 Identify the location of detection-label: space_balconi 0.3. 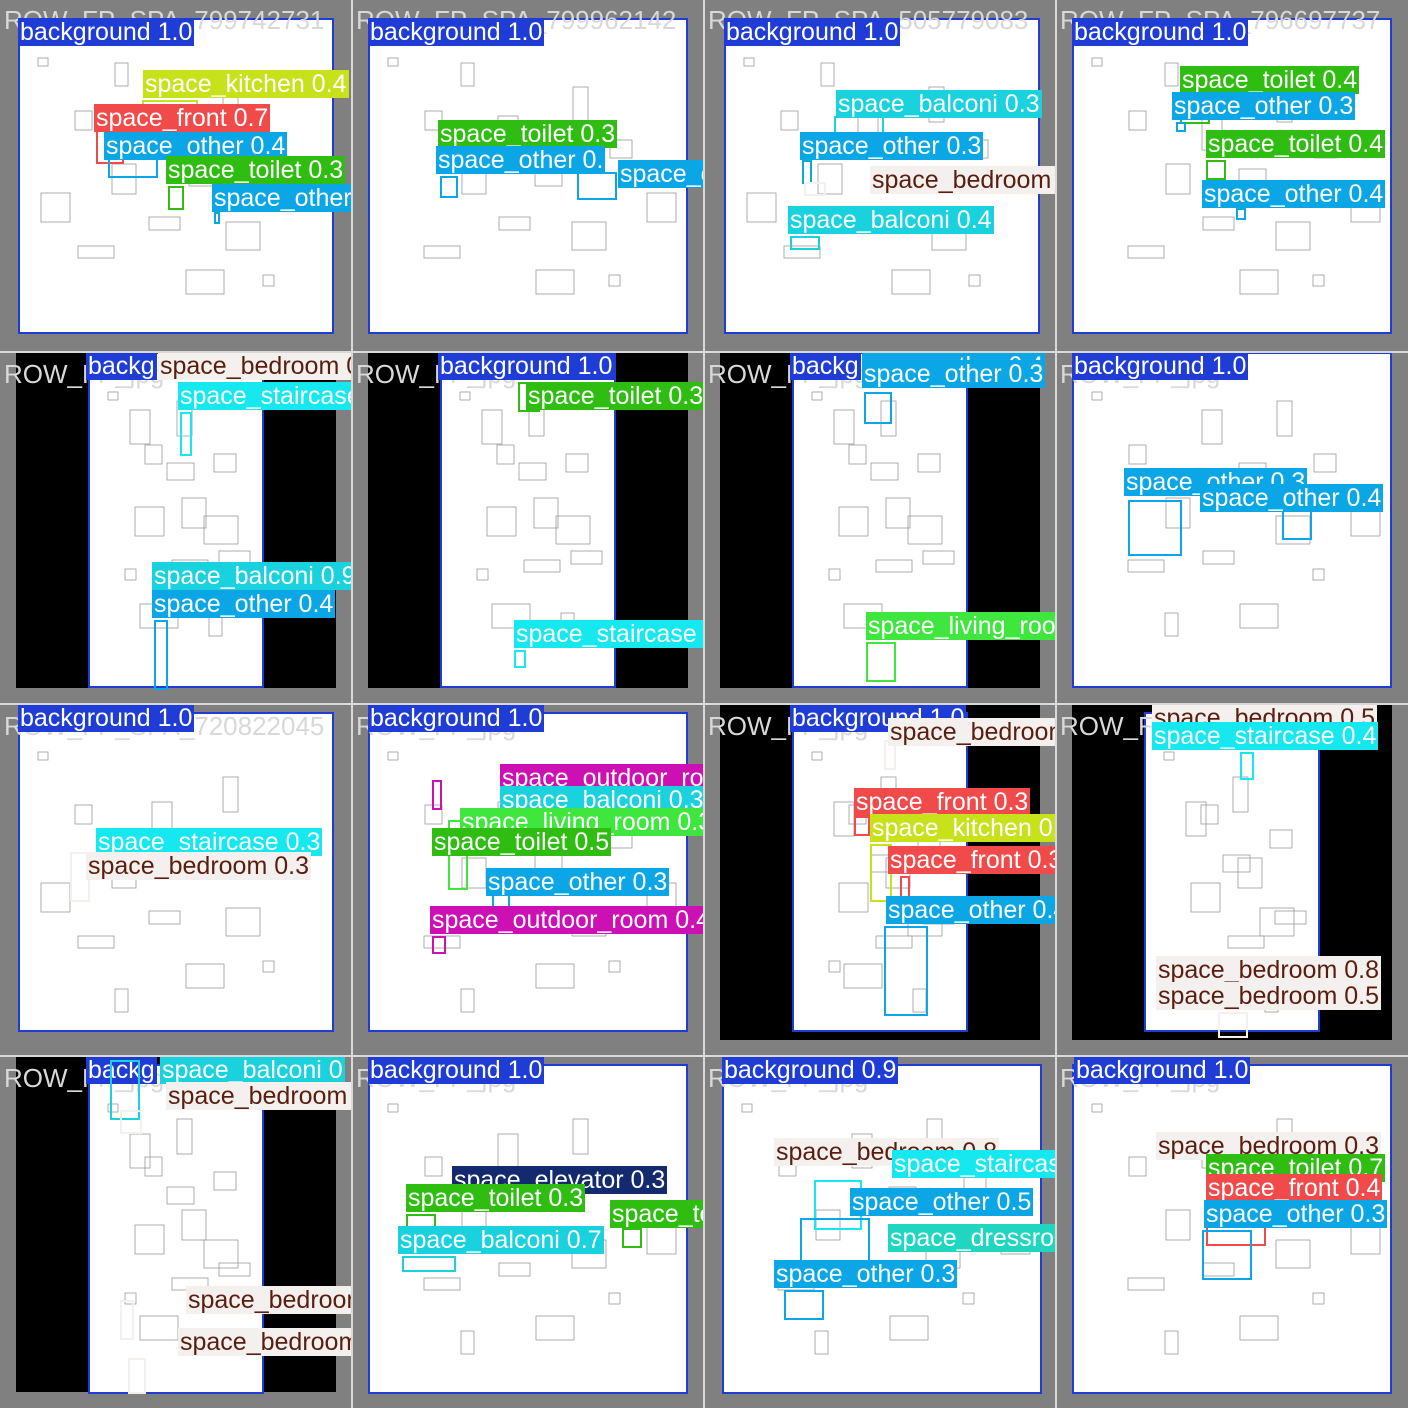
(939, 104).